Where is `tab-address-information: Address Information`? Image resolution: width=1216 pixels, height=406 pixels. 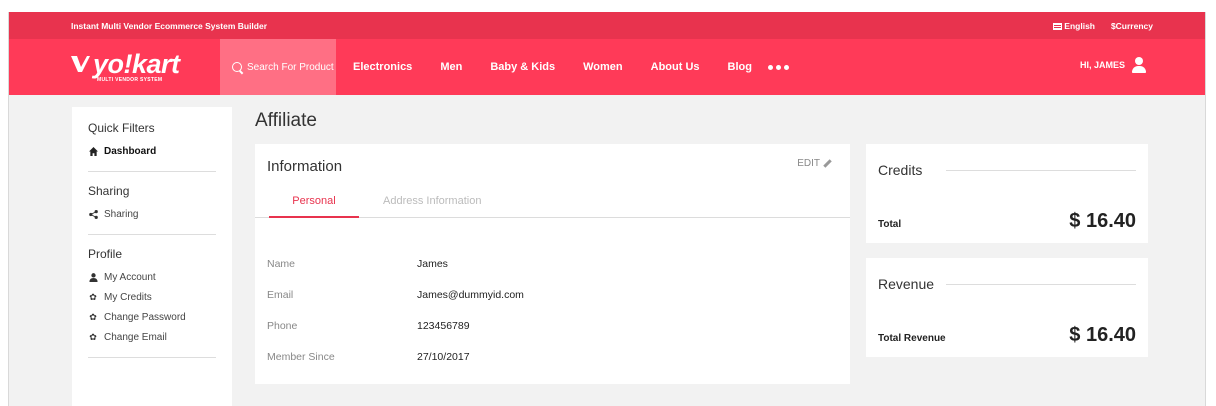
tab-address-information: Address Information is located at coordinates (432, 201).